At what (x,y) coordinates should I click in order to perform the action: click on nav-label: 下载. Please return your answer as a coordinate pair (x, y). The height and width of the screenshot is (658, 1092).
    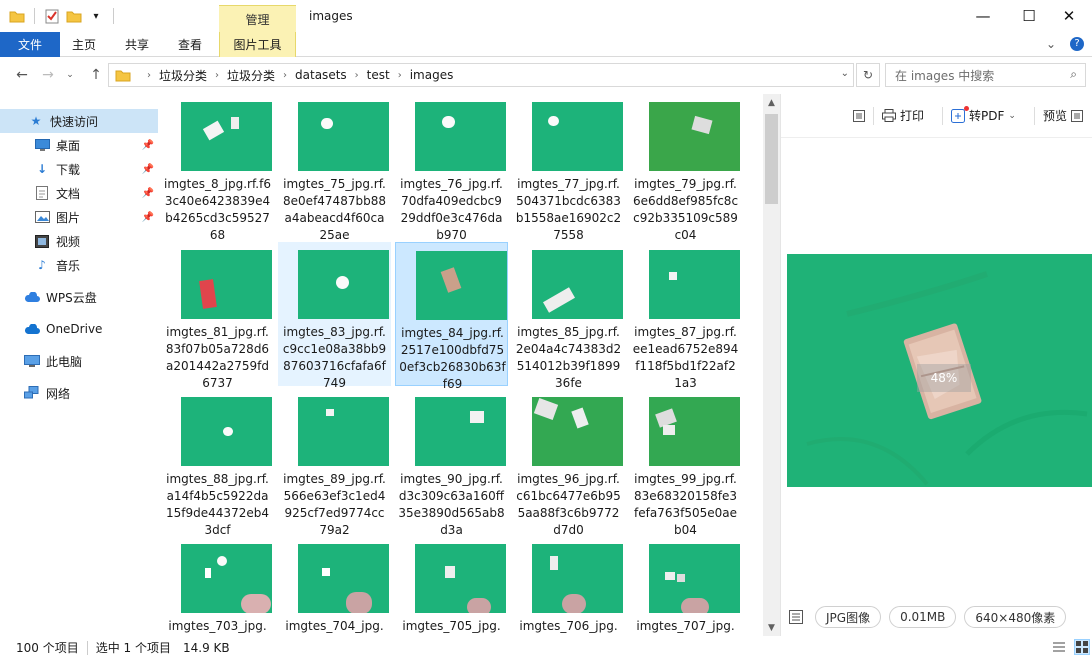
    Looking at the image, I should click on (68, 169).